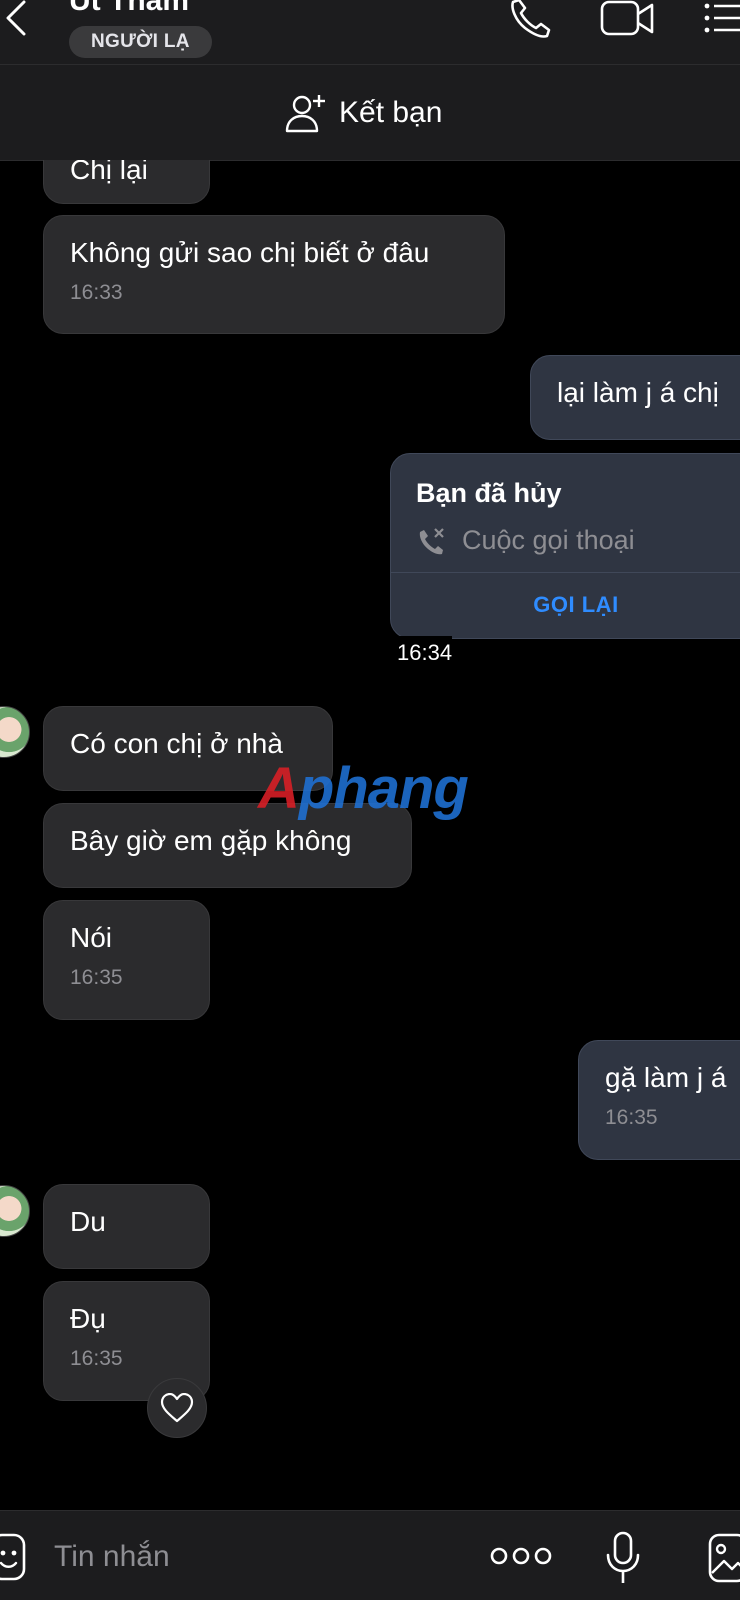  Describe the element at coordinates (425, 653) in the screenshot. I see `call-time: 16:34` at that location.